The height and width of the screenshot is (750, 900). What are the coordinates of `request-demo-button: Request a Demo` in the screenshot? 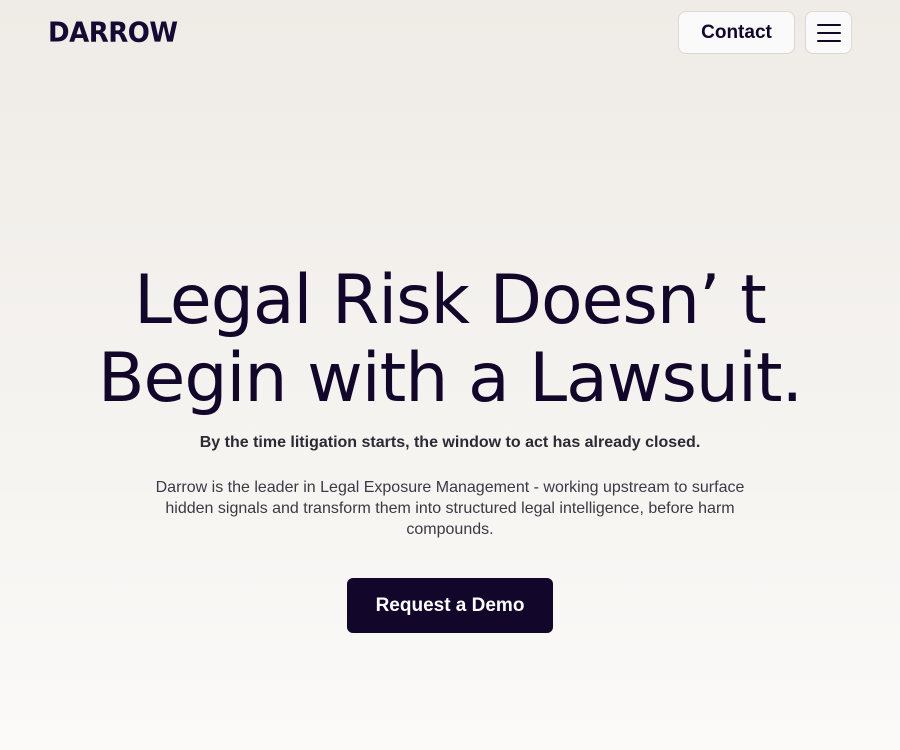 It's located at (450, 605).